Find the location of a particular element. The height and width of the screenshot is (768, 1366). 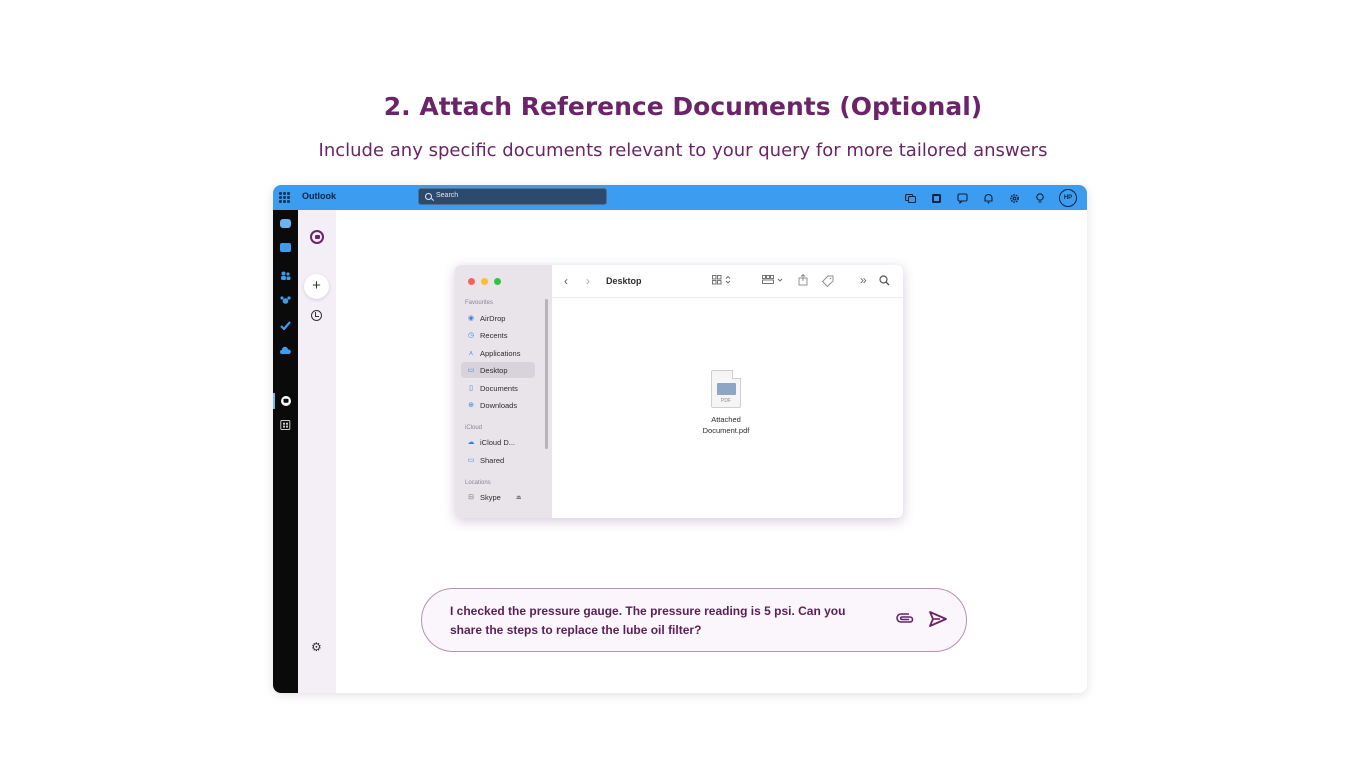

eject-icon: ⏏ is located at coordinates (519, 497).